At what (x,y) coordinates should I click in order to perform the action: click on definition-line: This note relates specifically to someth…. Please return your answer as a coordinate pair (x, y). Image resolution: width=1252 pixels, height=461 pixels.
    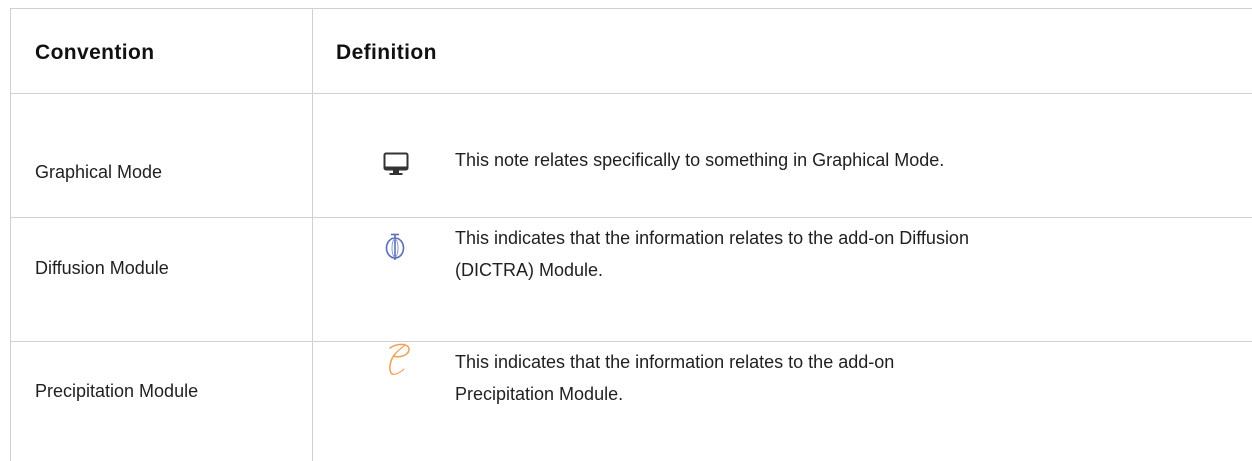
    Looking at the image, I should click on (700, 160).